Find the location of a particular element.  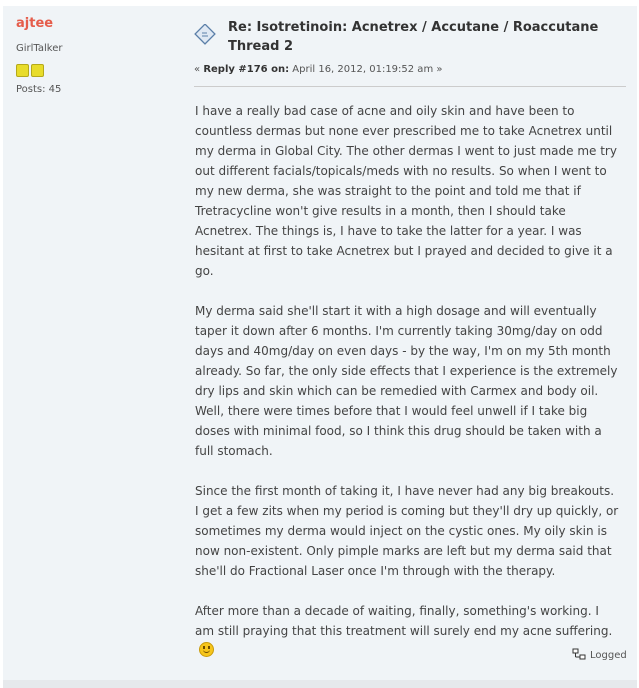

poster-group: GirlTalker is located at coordinates (39, 48).